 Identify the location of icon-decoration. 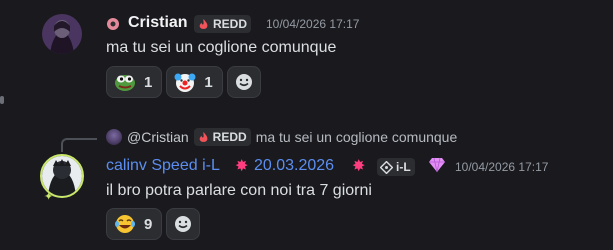
(113, 24).